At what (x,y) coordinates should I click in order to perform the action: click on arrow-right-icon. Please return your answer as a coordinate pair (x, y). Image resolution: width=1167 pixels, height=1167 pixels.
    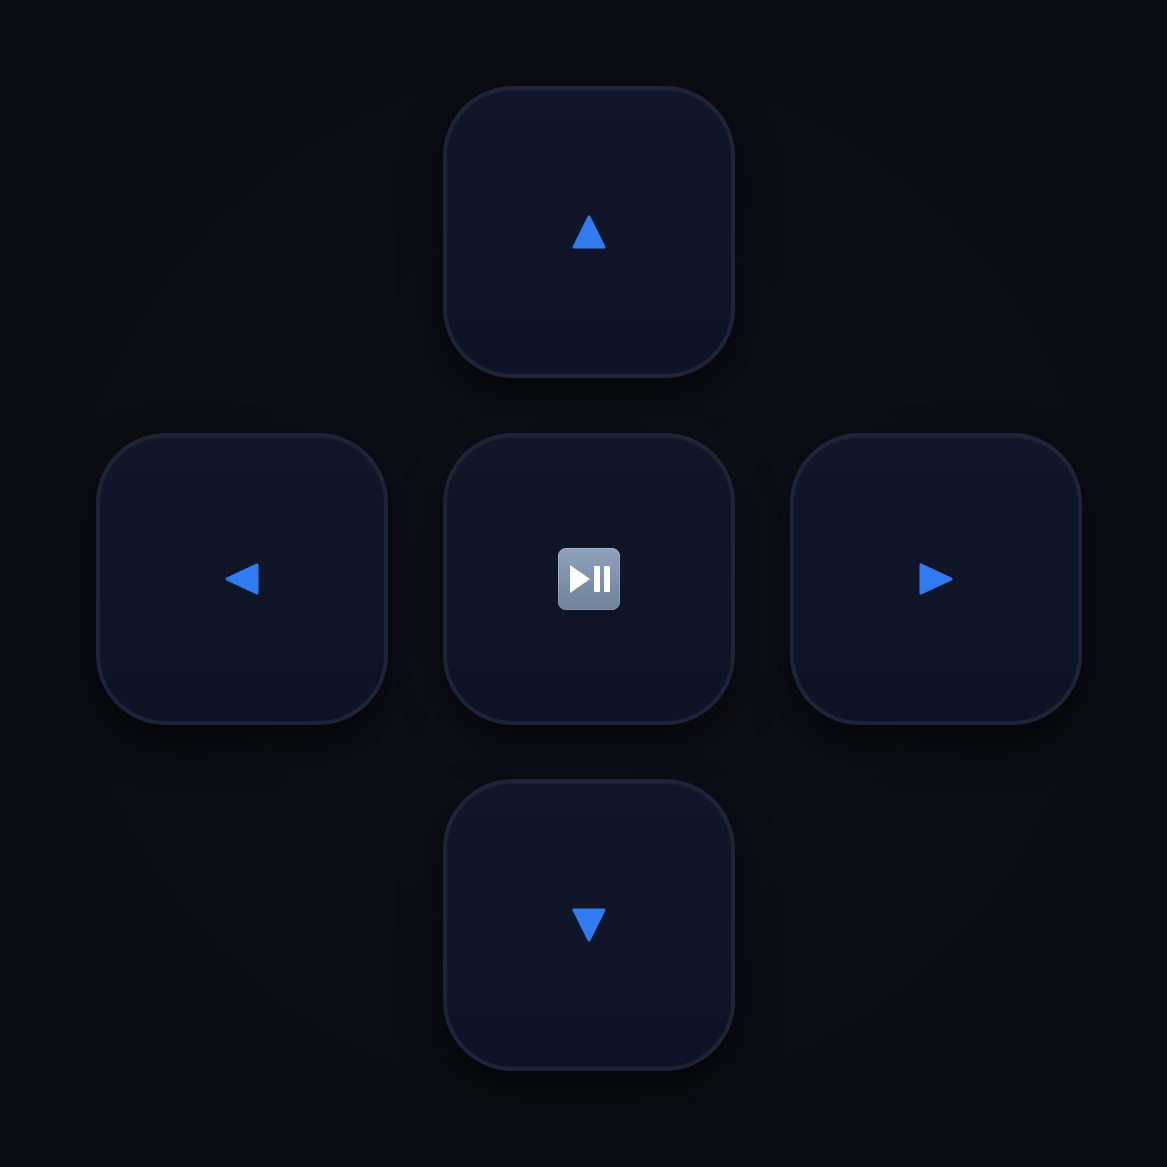
    Looking at the image, I should click on (936, 579).